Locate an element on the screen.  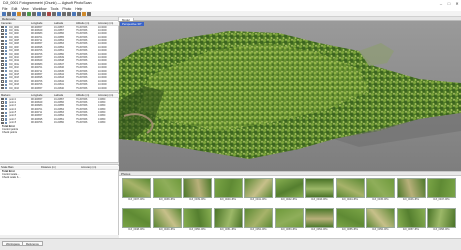
photo-thumbnail: DJI_0048.JPG is located at coordinates (136, 221).